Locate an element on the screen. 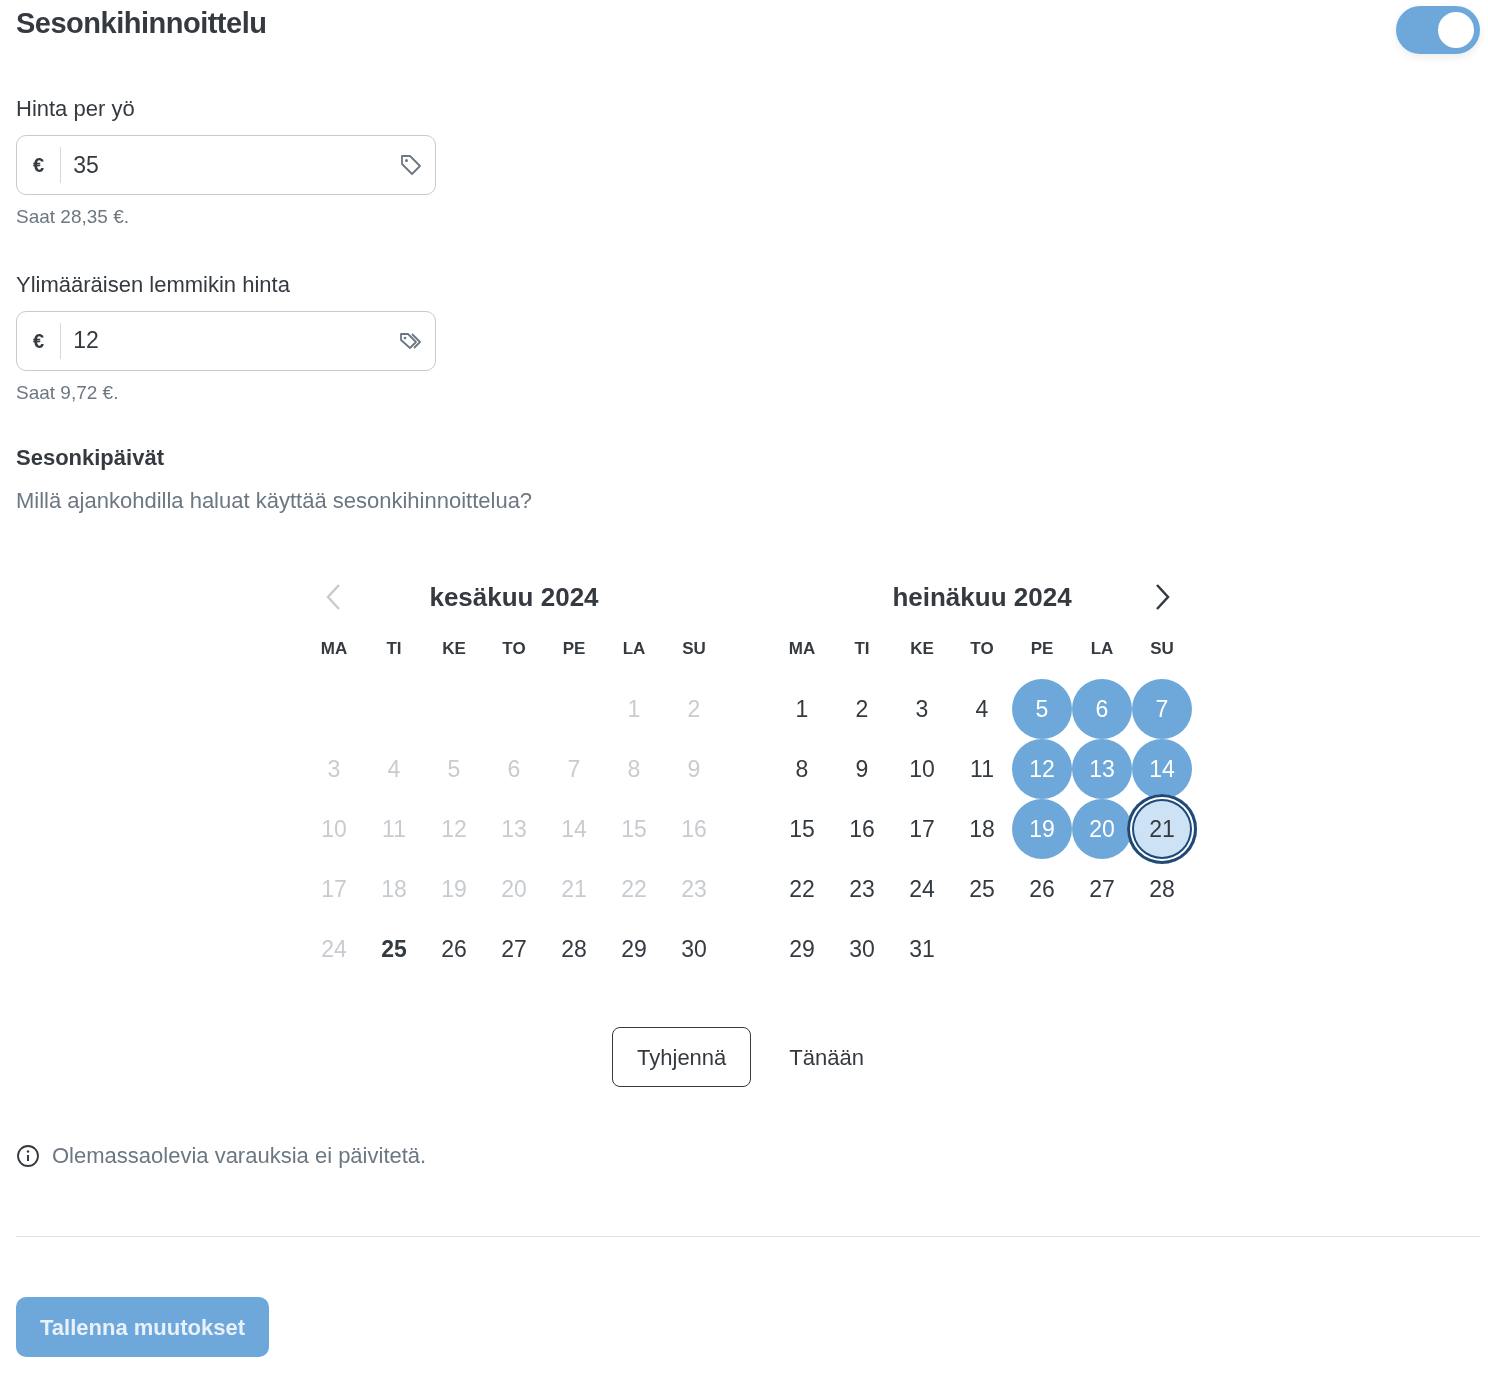  price-field: € 35 is located at coordinates (226, 165).